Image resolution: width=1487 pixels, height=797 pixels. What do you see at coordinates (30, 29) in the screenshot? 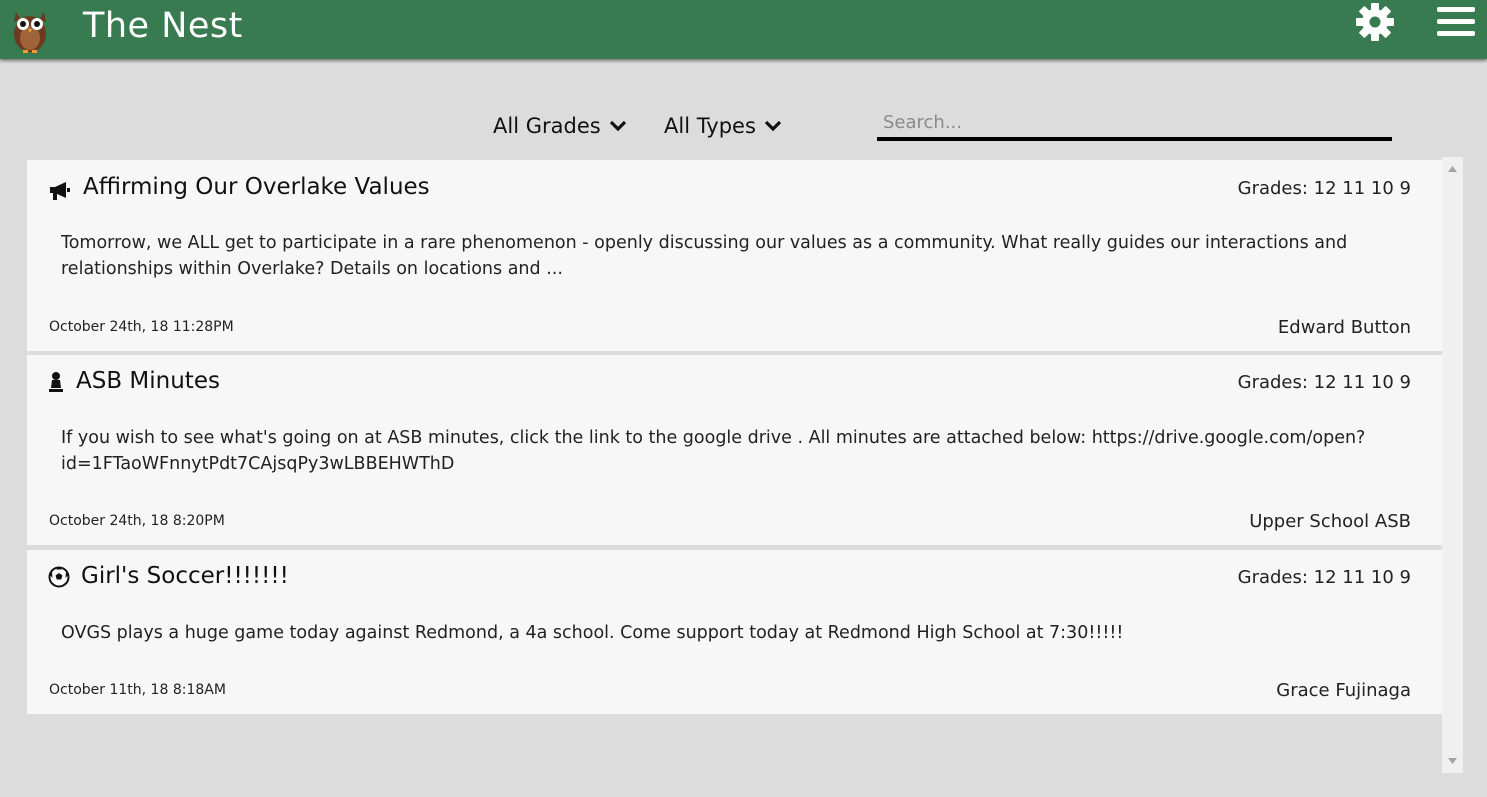
I see `owl-icon` at bounding box center [30, 29].